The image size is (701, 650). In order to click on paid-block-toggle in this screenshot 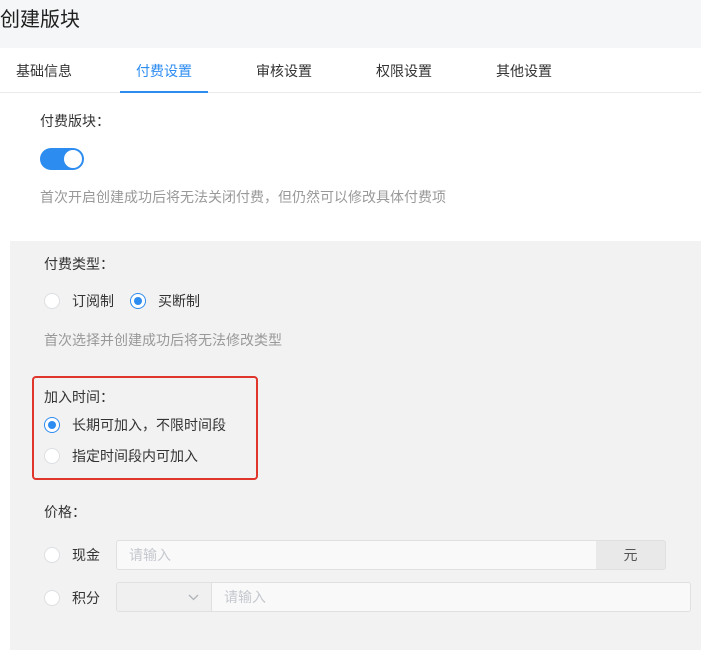, I will do `click(62, 159)`.